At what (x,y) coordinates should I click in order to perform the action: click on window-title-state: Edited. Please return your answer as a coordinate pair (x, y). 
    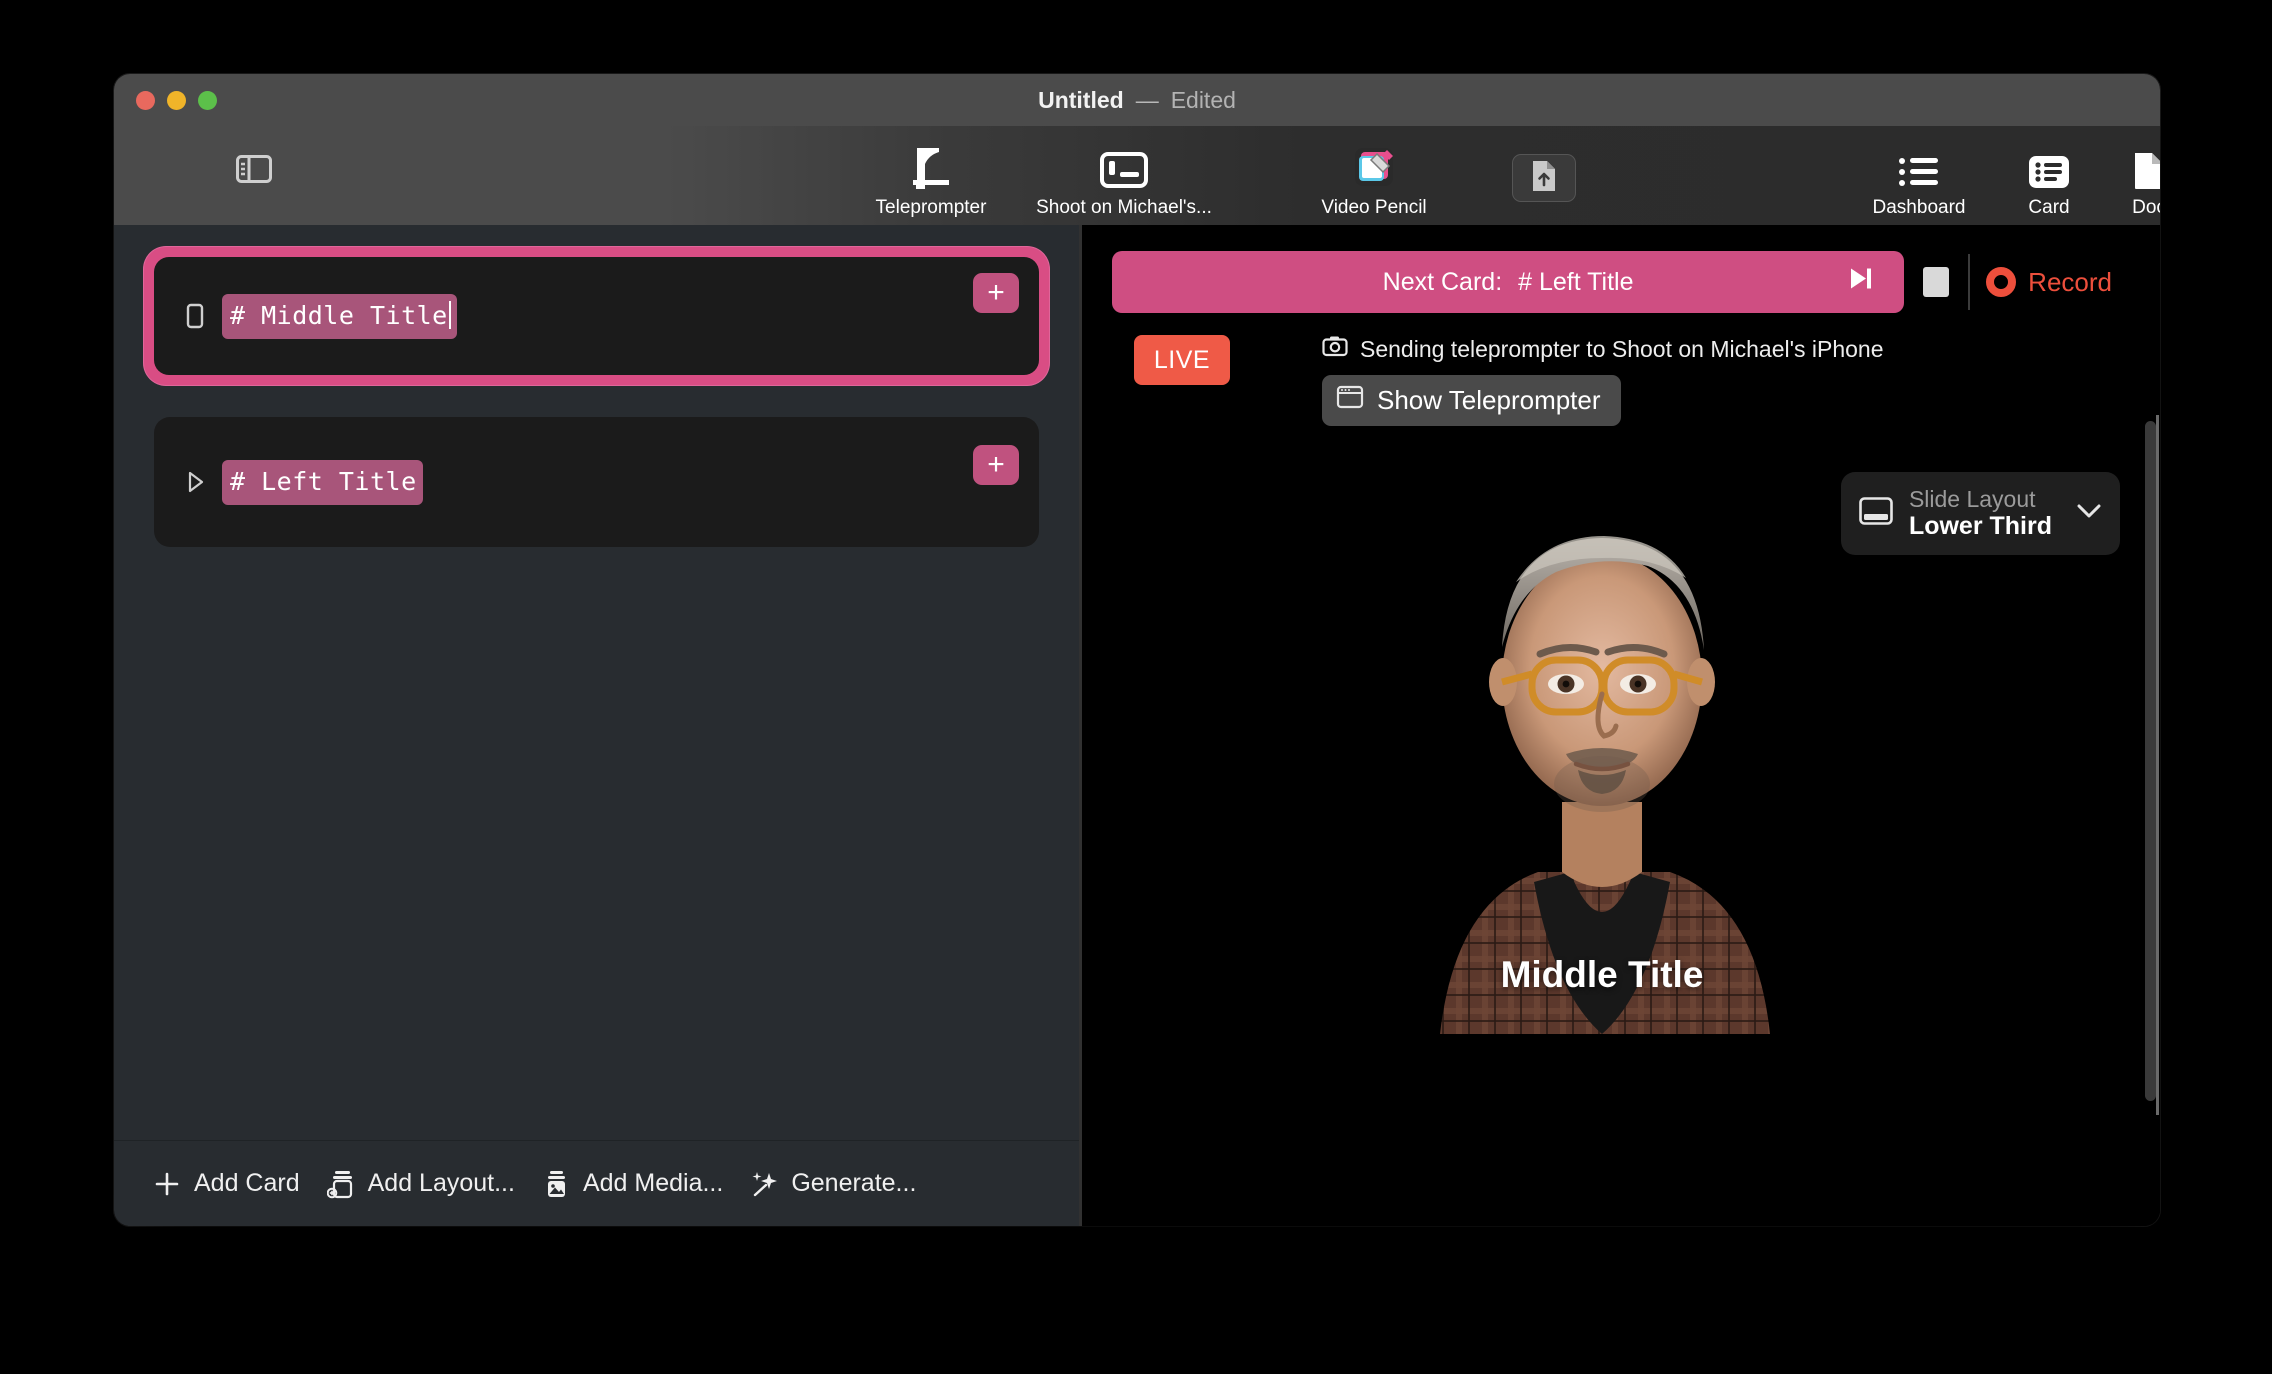
    Looking at the image, I should click on (1203, 99).